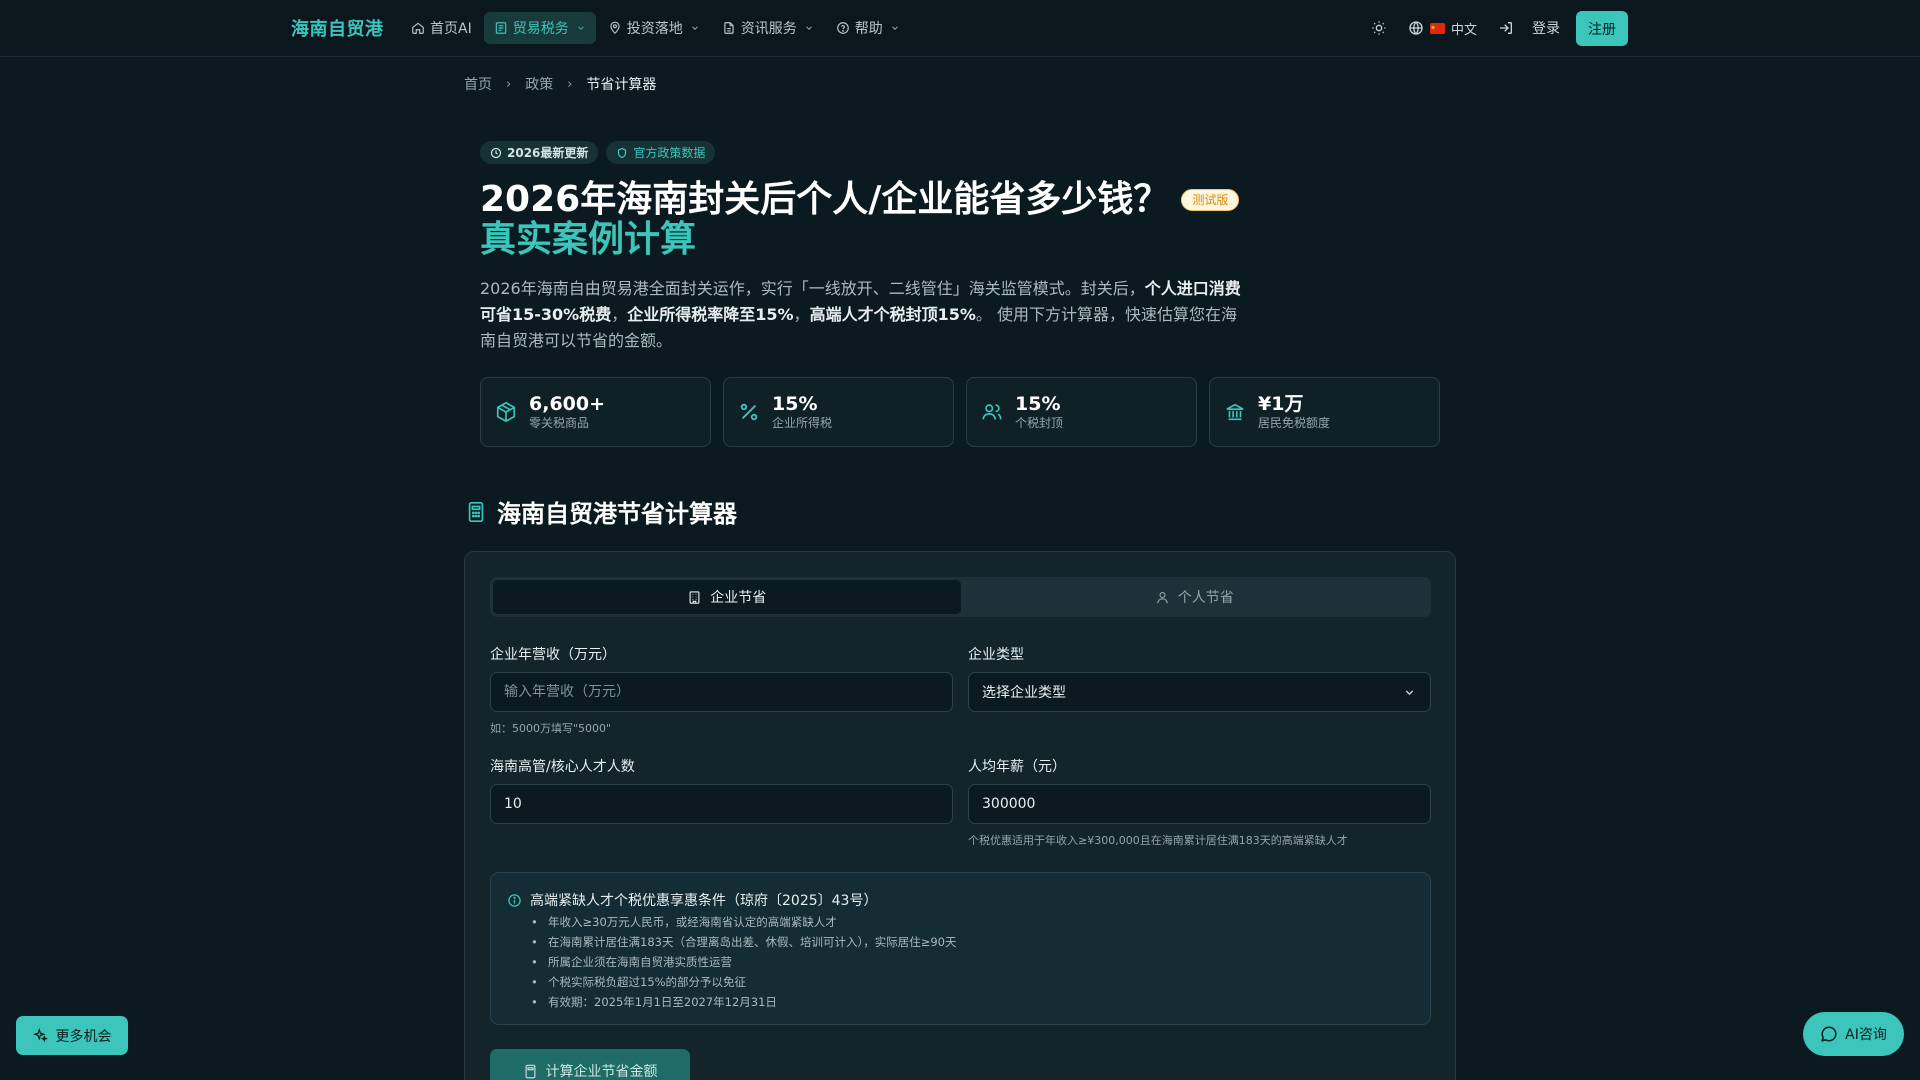 The height and width of the screenshot is (1080, 1920). I want to click on calculate-button: 计算企业节省金额, so click(590, 1064).